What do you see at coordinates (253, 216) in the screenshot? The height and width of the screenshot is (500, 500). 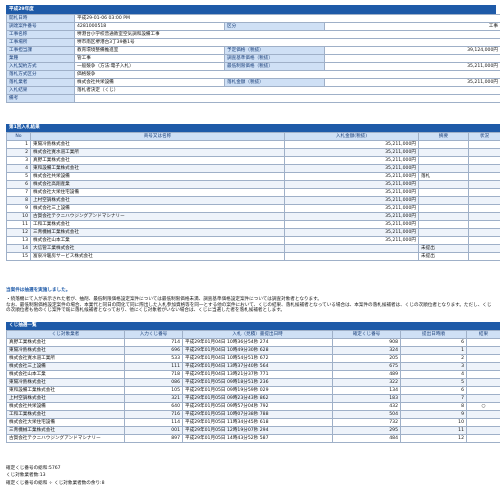 I see `bid-row: 10 古賀会社テクニハウジングアンドマシナリー 35,211,000円` at bounding box center [253, 216].